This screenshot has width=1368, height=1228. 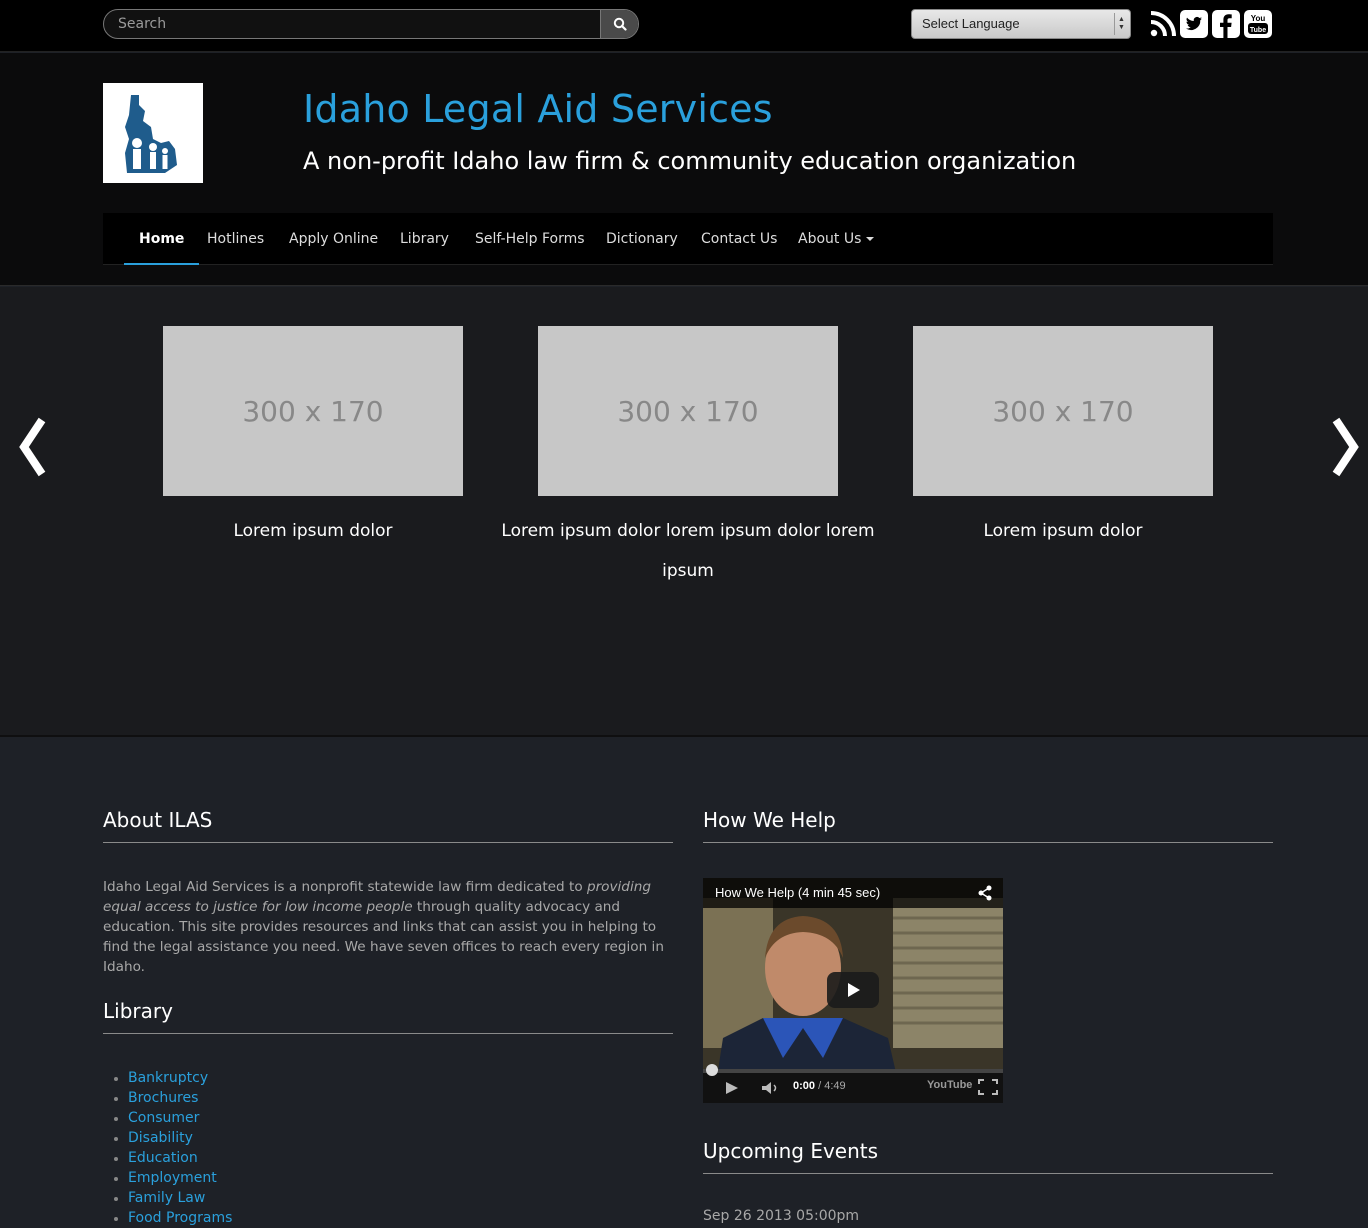 What do you see at coordinates (853, 1071) in the screenshot?
I see `video-progress-bar` at bounding box center [853, 1071].